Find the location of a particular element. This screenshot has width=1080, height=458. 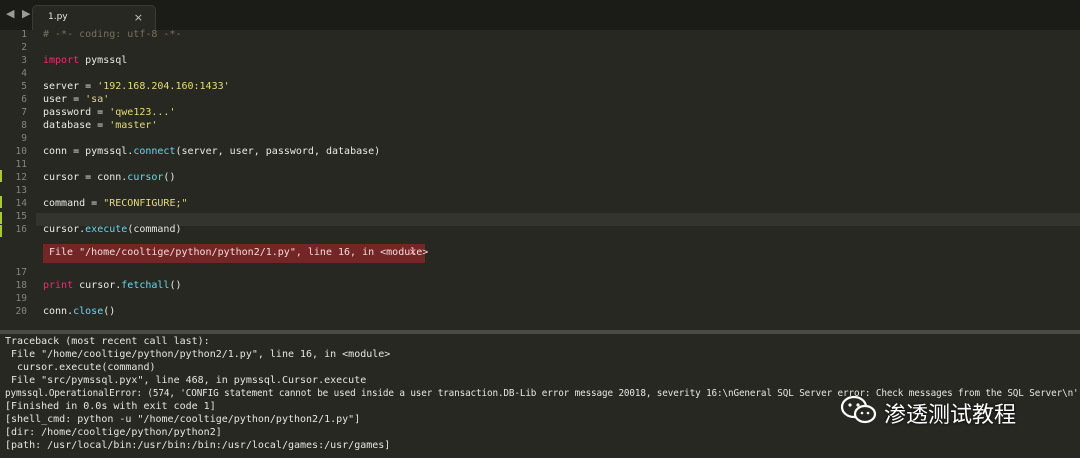

code-line-6: user = 'sa' is located at coordinates (76, 100).